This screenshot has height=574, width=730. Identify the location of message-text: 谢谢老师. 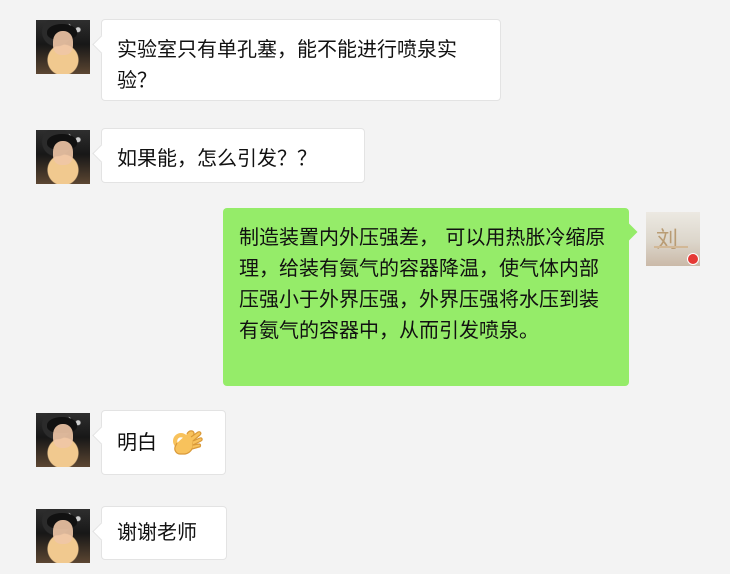
(157, 532).